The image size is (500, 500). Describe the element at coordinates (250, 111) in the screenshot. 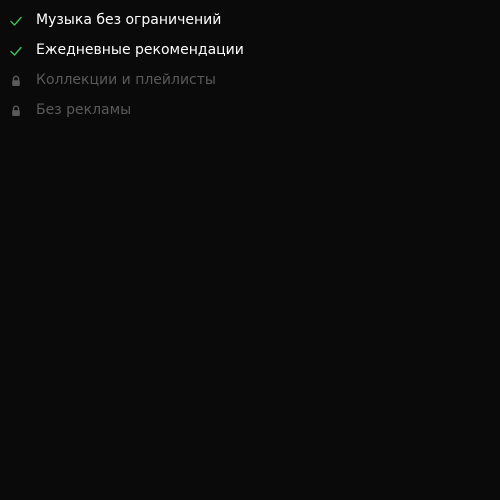

I see `feature-item-no-ads: Без рекламы` at that location.